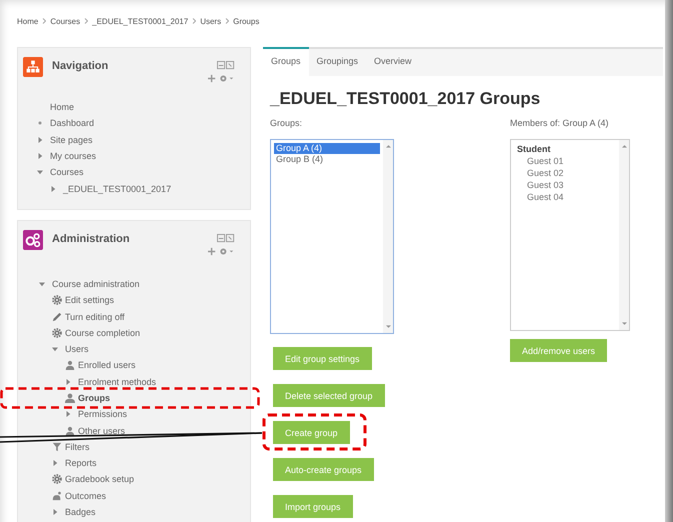 This screenshot has height=522, width=673. Describe the element at coordinates (81, 463) in the screenshot. I see `tree-item: Reports` at that location.